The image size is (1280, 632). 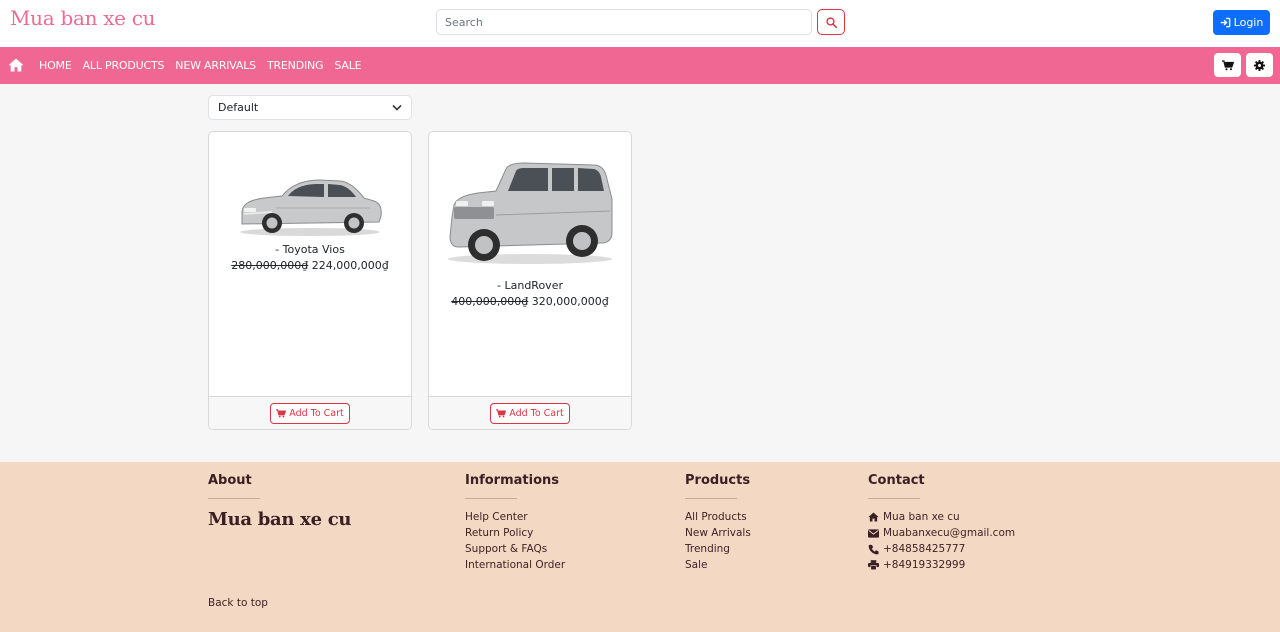 I want to click on product-sale-price: 224,000,000₫, so click(x=350, y=265).